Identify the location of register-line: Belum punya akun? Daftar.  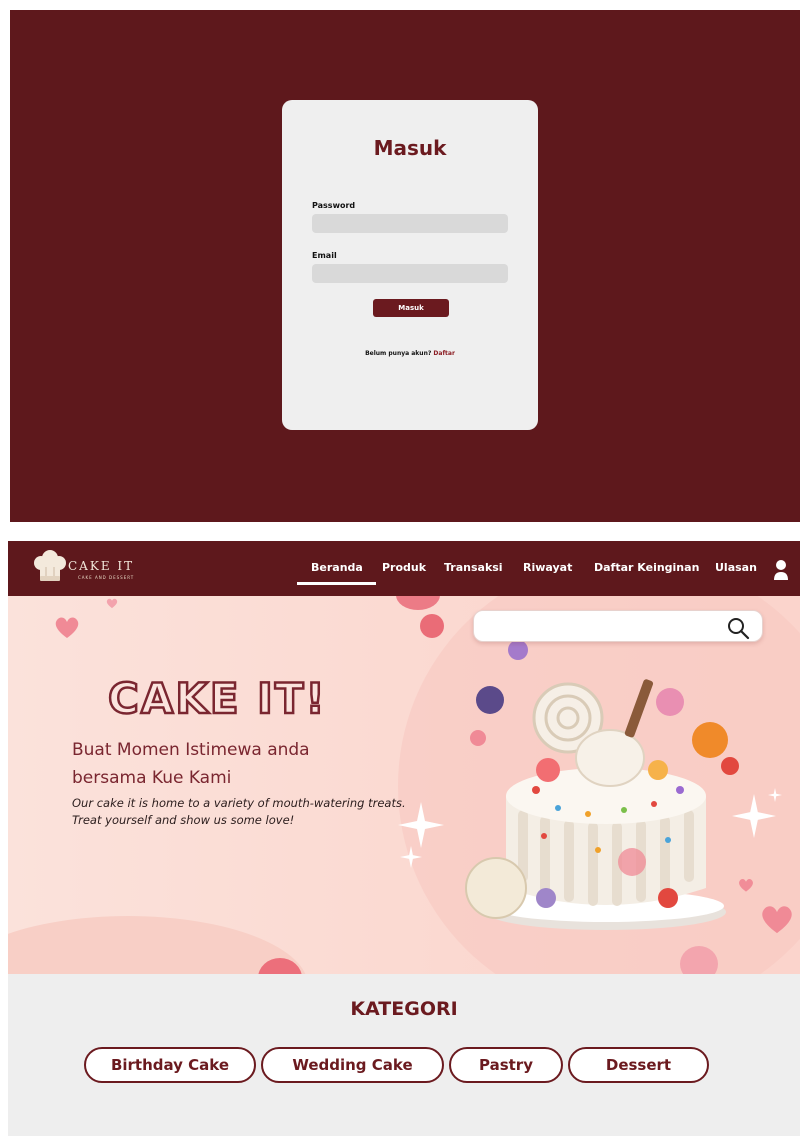
(410, 353).